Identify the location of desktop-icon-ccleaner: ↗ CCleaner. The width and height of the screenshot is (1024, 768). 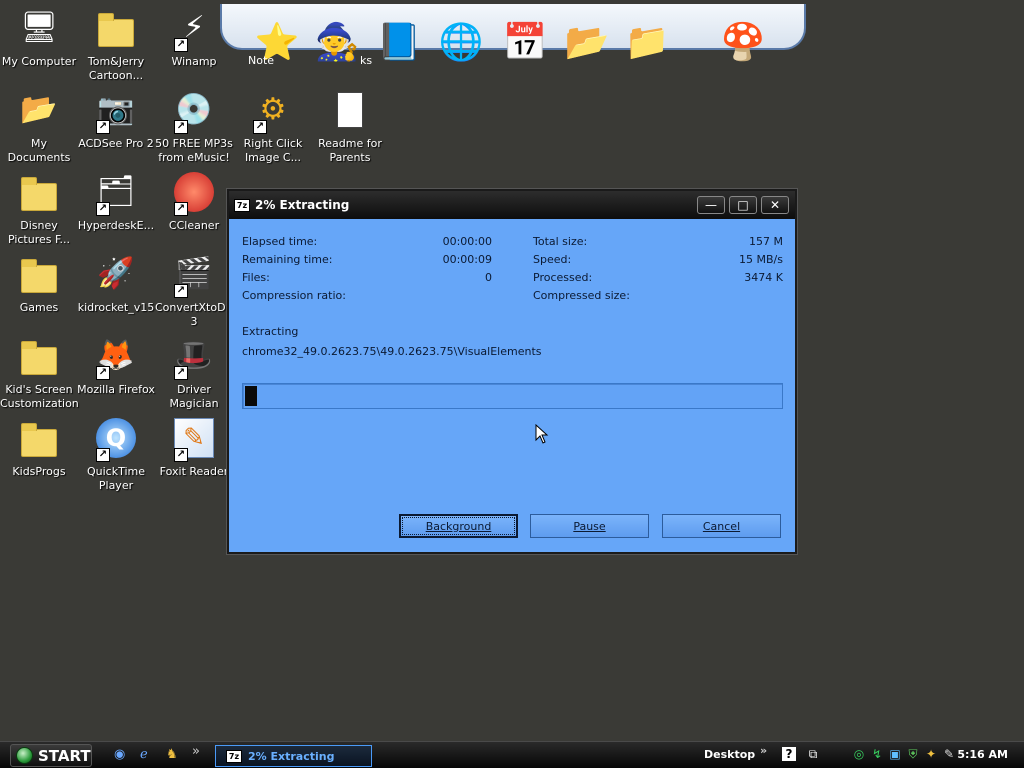
(194, 200).